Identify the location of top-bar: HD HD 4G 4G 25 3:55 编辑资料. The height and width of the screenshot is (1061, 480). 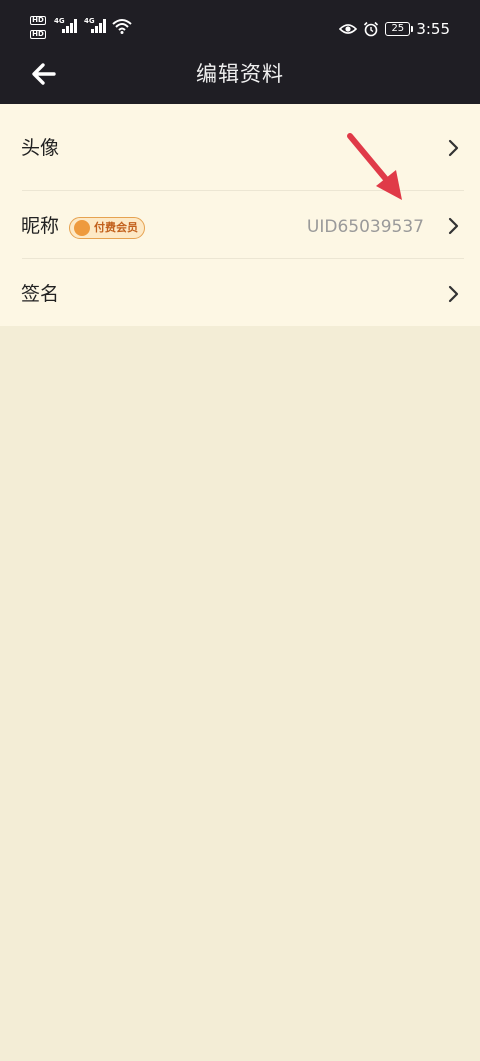
(240, 52).